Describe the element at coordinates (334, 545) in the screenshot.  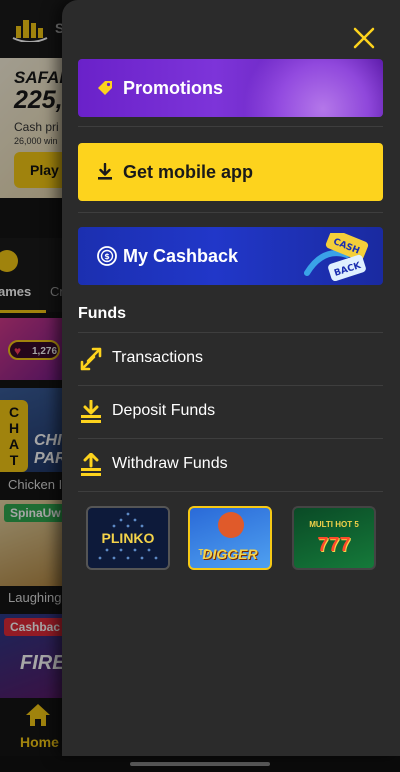
I see `game-subtitle: 777` at that location.